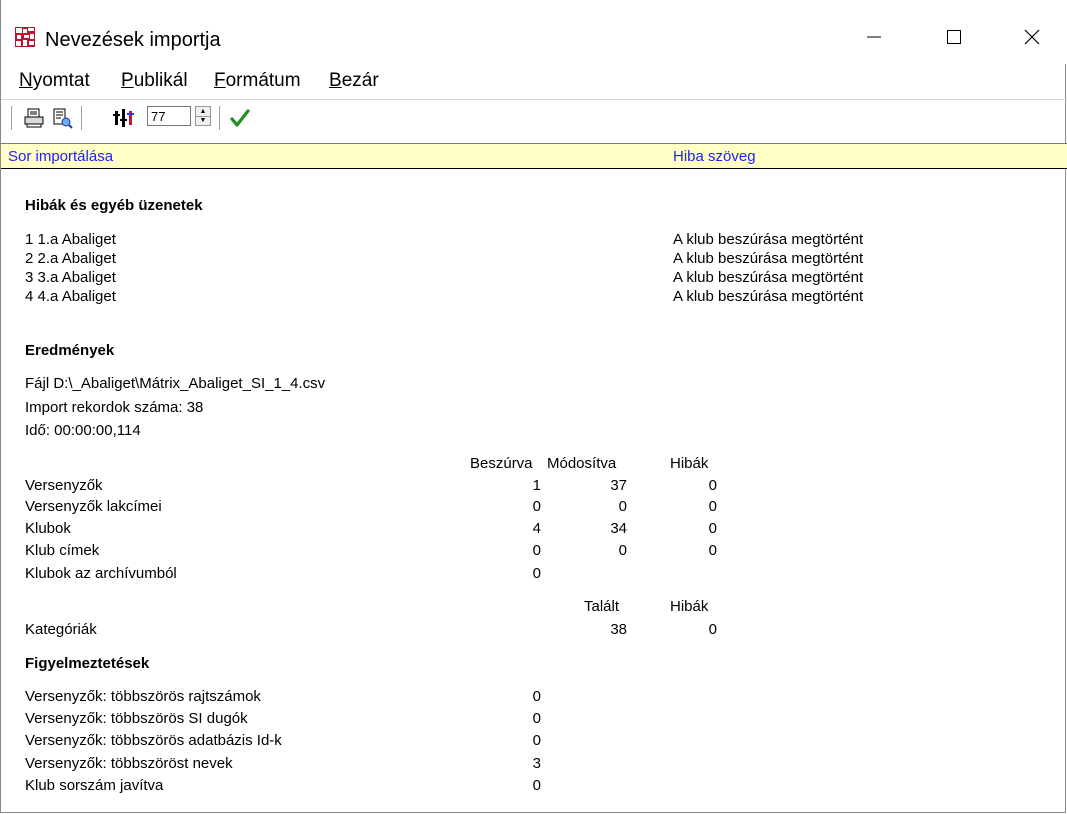 This screenshot has height=814, width=1067. Describe the element at coordinates (61, 629) in the screenshot. I see `category-label: Kategóriák` at that location.